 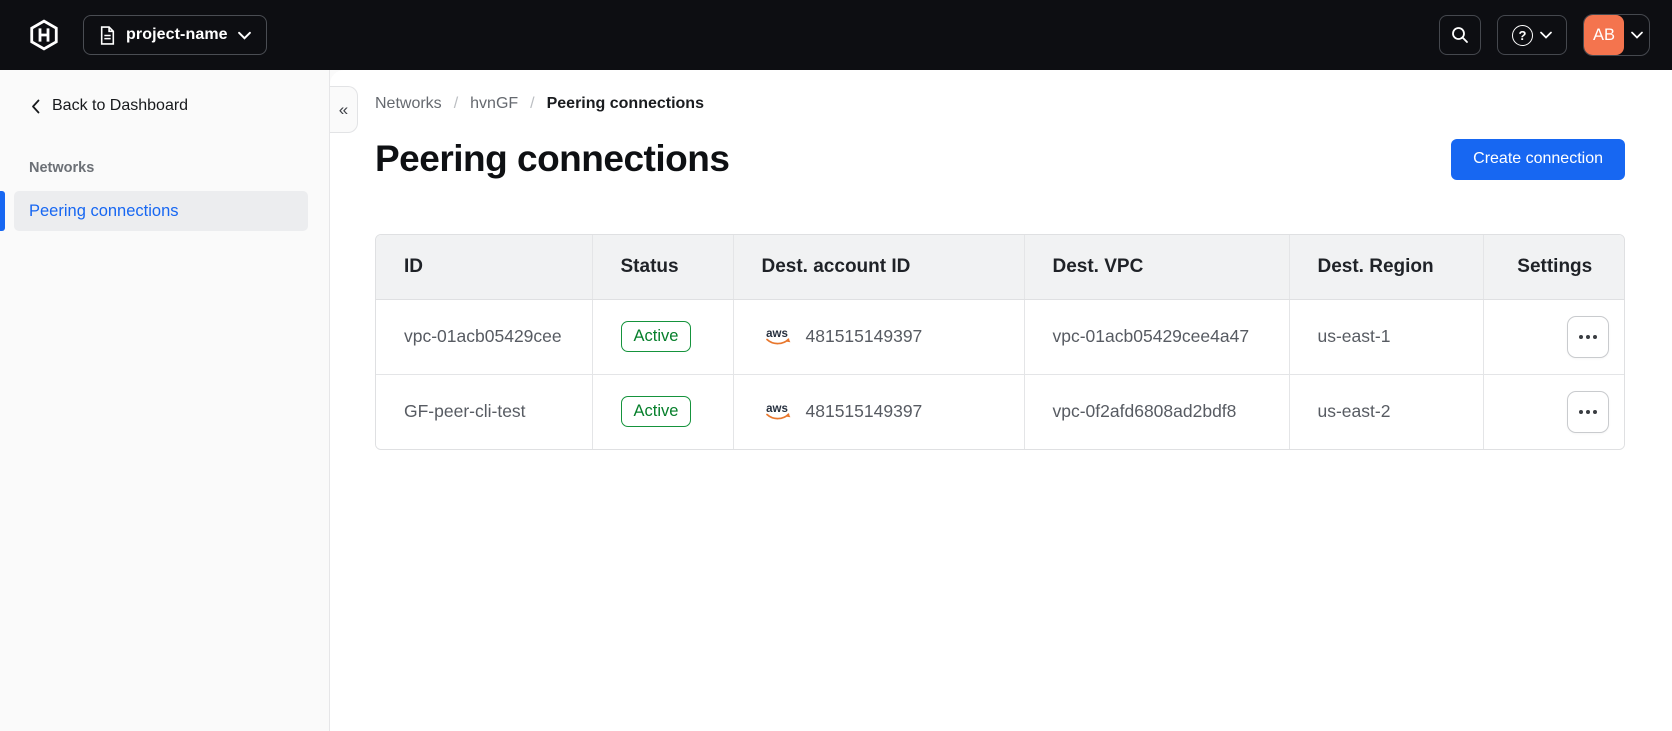 What do you see at coordinates (35, 106) in the screenshot?
I see `chevron-left-icon` at bounding box center [35, 106].